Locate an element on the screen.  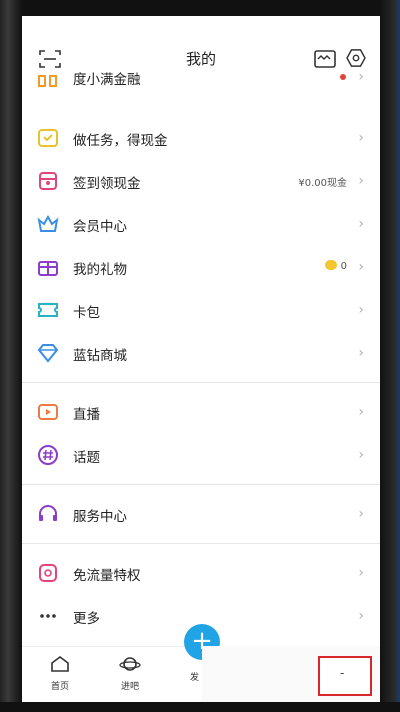
menu-label: 话题 is located at coordinates (86, 458).